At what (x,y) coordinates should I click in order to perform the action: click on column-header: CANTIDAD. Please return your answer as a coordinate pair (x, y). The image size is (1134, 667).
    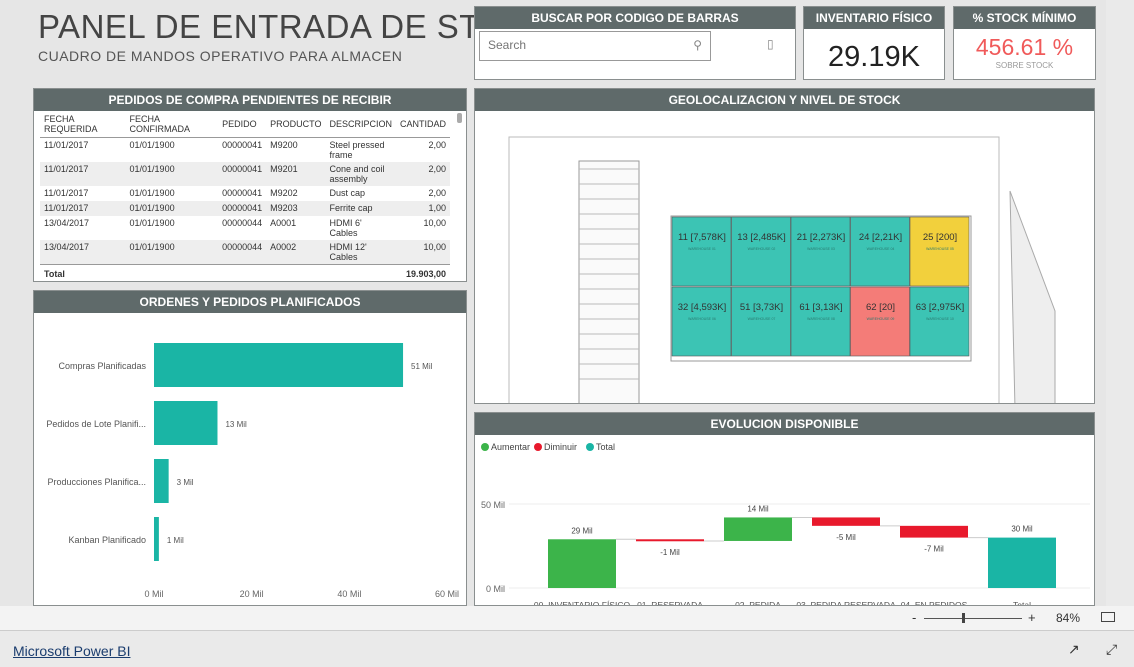
    Looking at the image, I should click on (422, 124).